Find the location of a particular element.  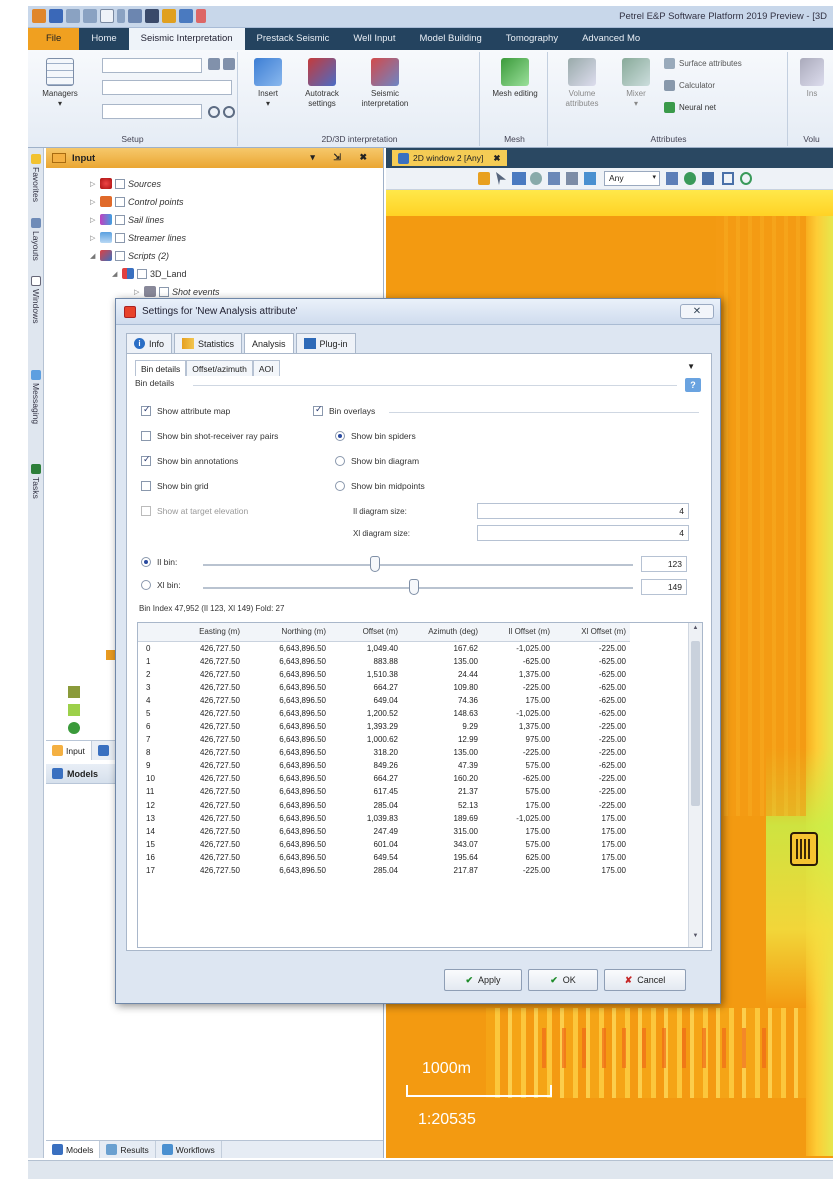

tab-seismic-interpretation: Seismic Interpretation is located at coordinates (186, 39).